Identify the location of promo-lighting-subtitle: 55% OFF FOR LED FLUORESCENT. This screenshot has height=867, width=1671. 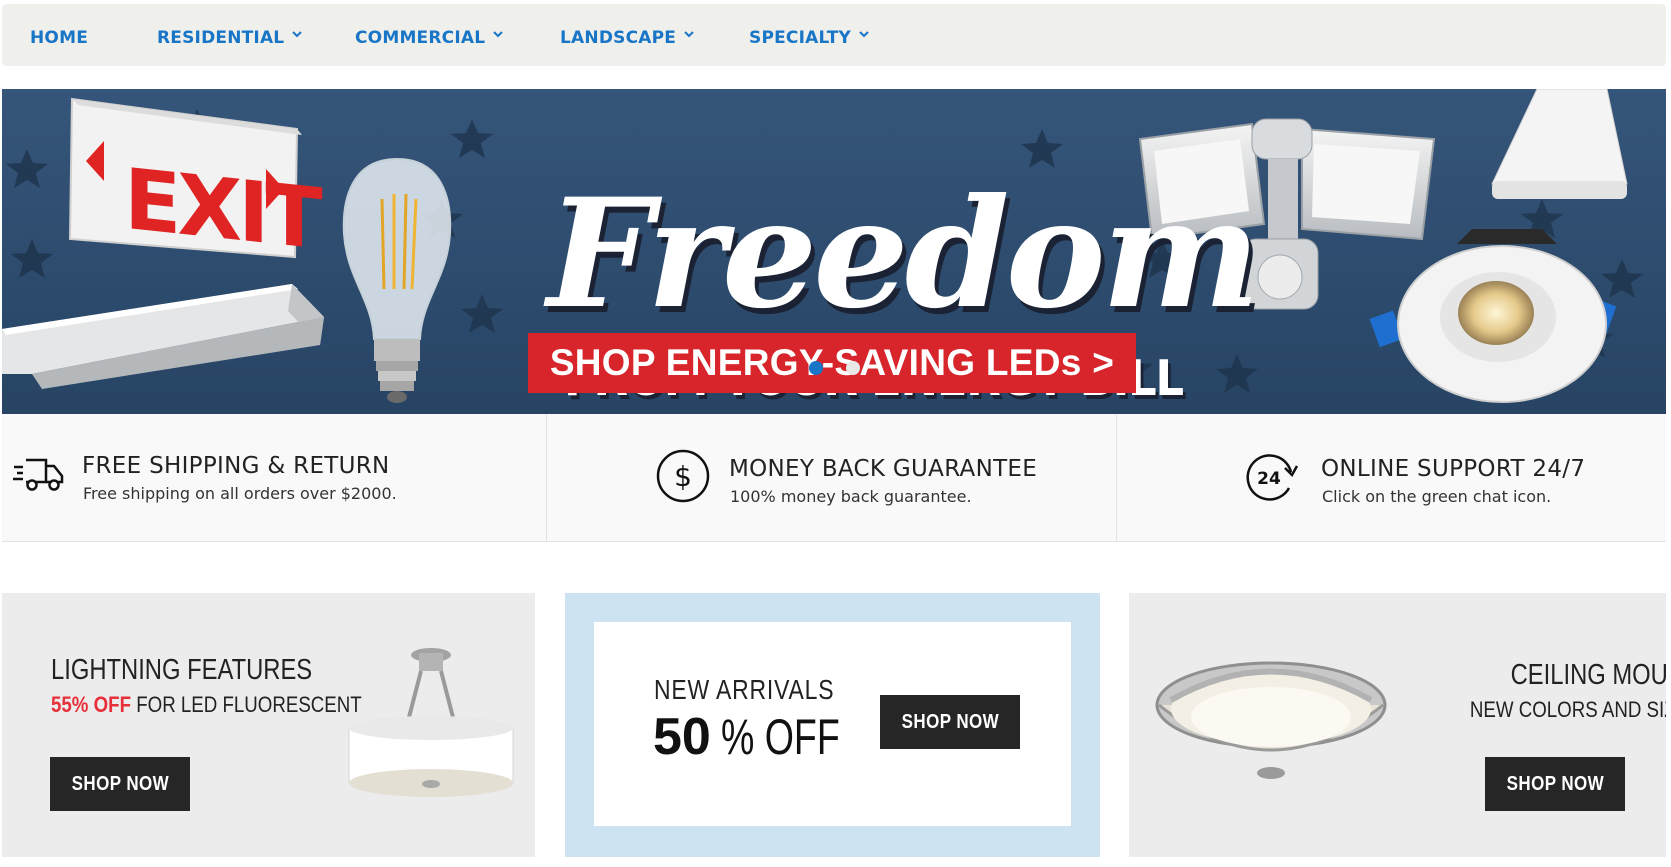
(206, 705).